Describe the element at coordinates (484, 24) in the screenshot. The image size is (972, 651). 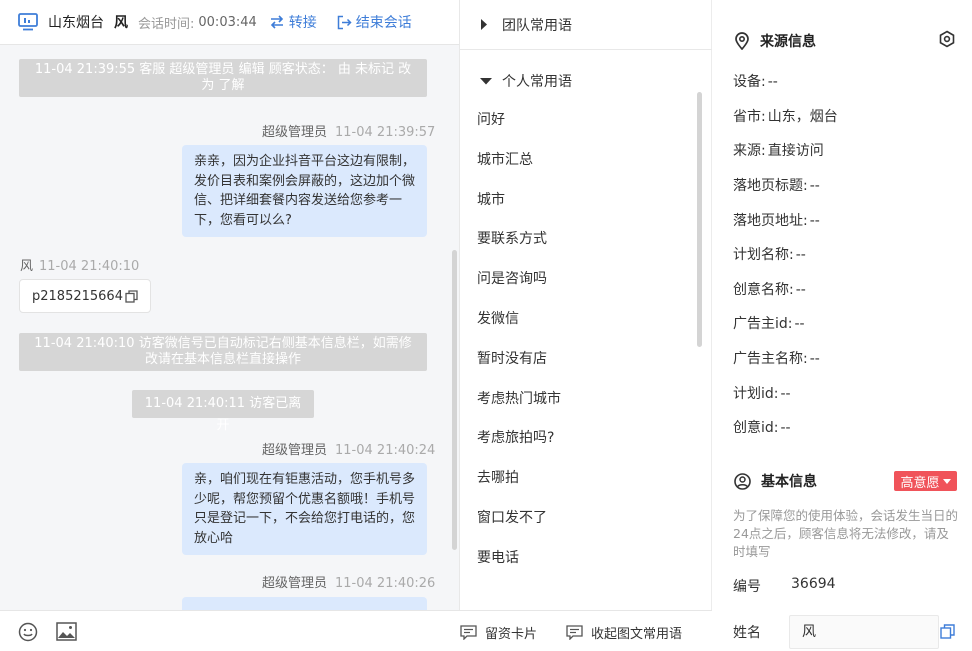
I see `caret-right-icon` at that location.